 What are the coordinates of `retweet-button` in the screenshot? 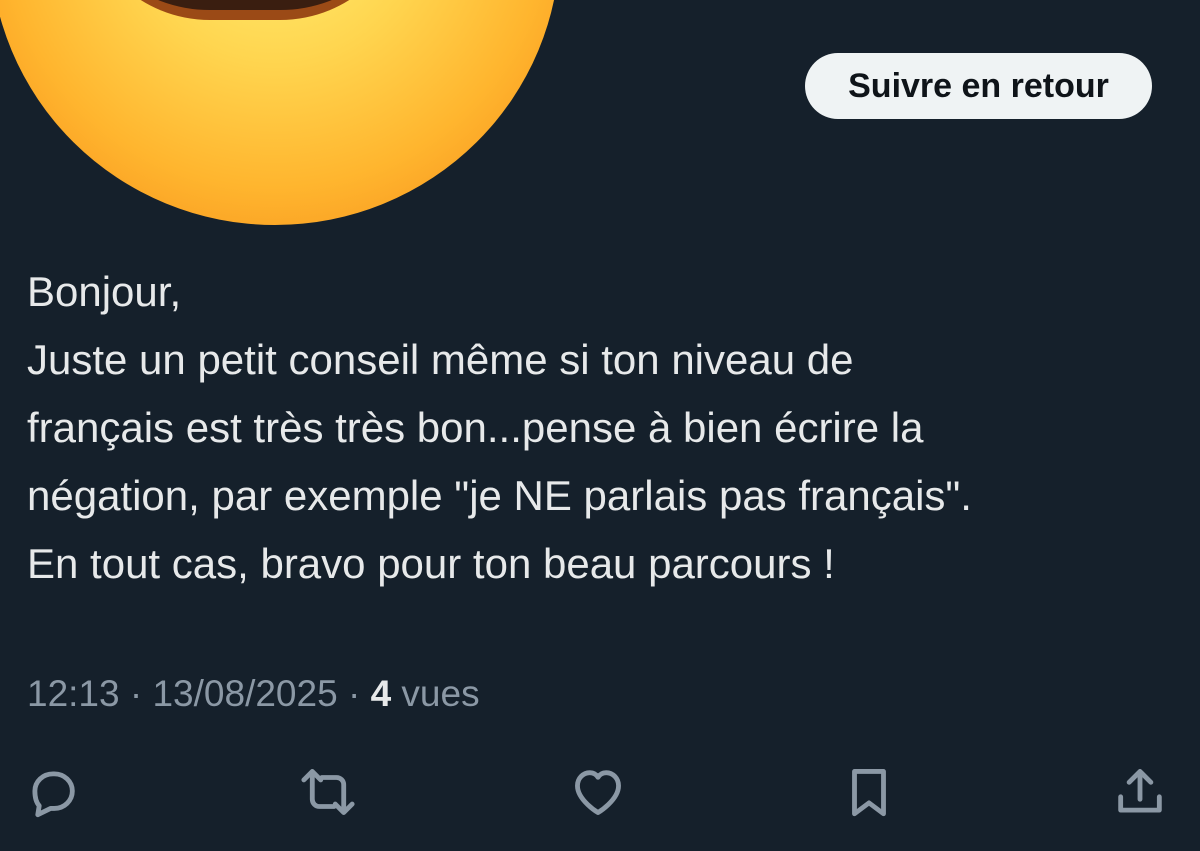 It's located at (328, 792).